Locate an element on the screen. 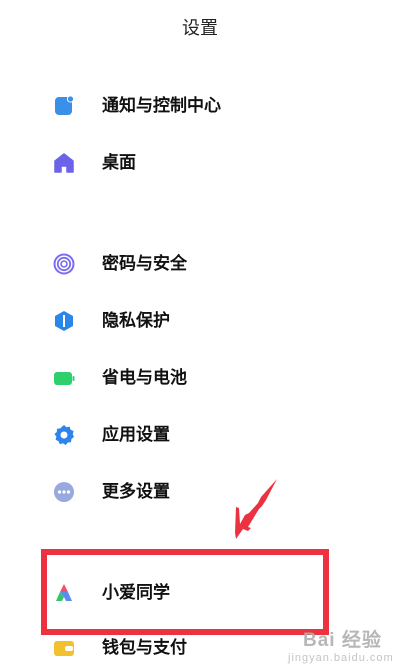  privacy-icon is located at coordinates (64, 321).